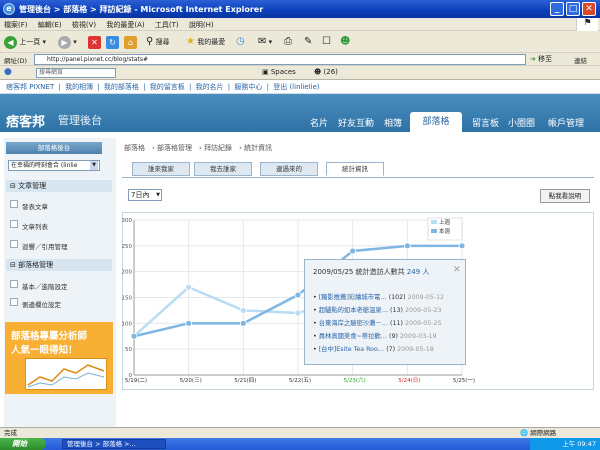  I want to click on nav-album: 相簿, so click(393, 122).